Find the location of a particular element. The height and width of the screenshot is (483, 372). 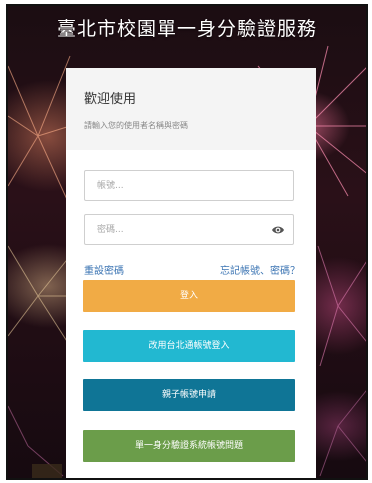

username-field is located at coordinates (189, 185).